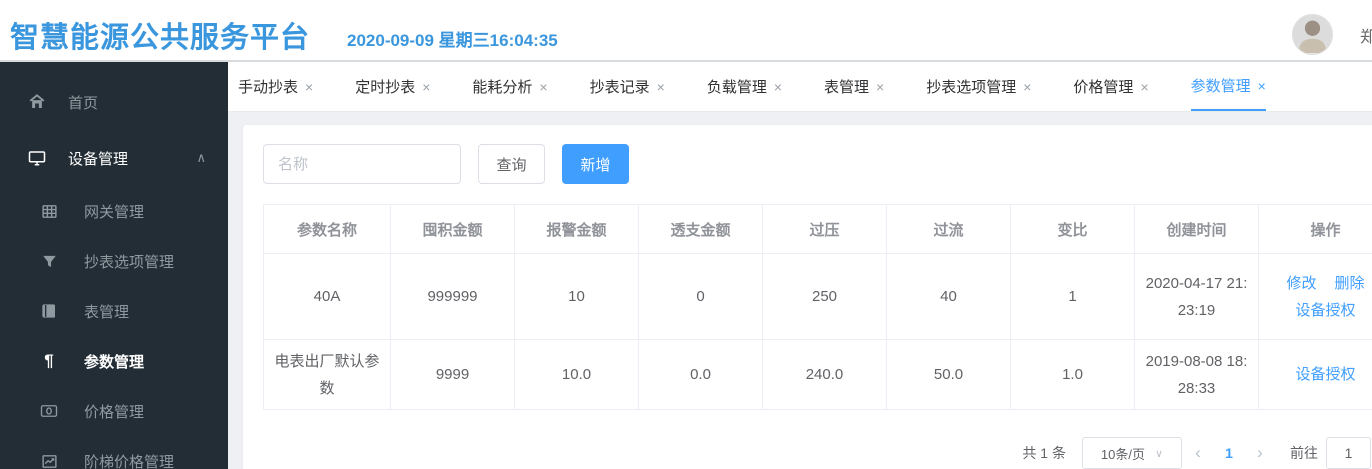 Image resolution: width=1372 pixels, height=469 pixels. I want to click on avatar-person-icon, so click(1312, 34).